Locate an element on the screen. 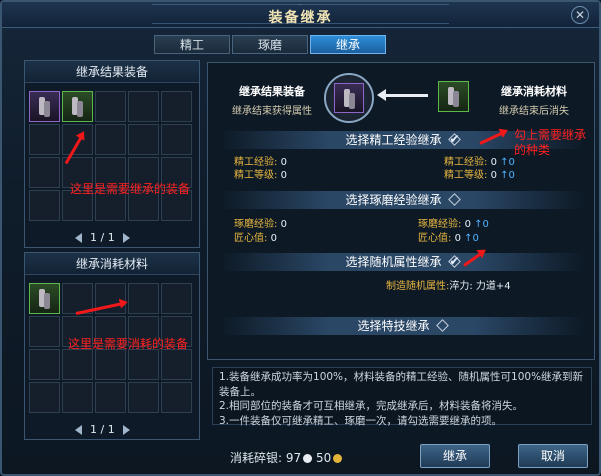 The image size is (601, 476). cost-display: 消耗碎银: 97 50 is located at coordinates (286, 457).